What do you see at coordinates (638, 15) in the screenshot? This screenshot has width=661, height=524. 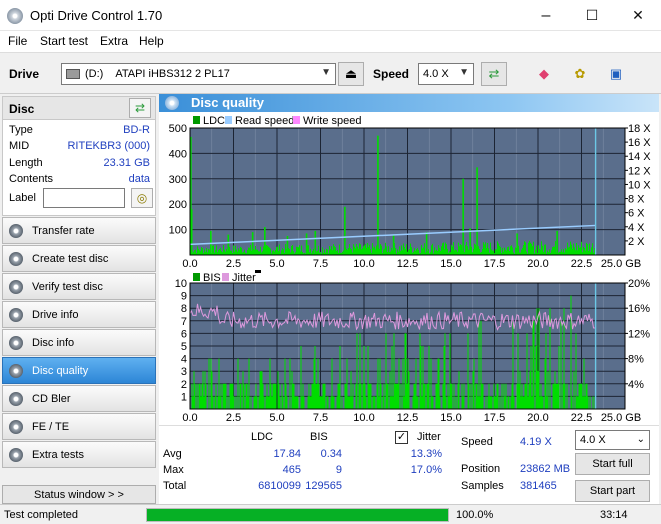 I see `close-button: ✕` at bounding box center [638, 15].